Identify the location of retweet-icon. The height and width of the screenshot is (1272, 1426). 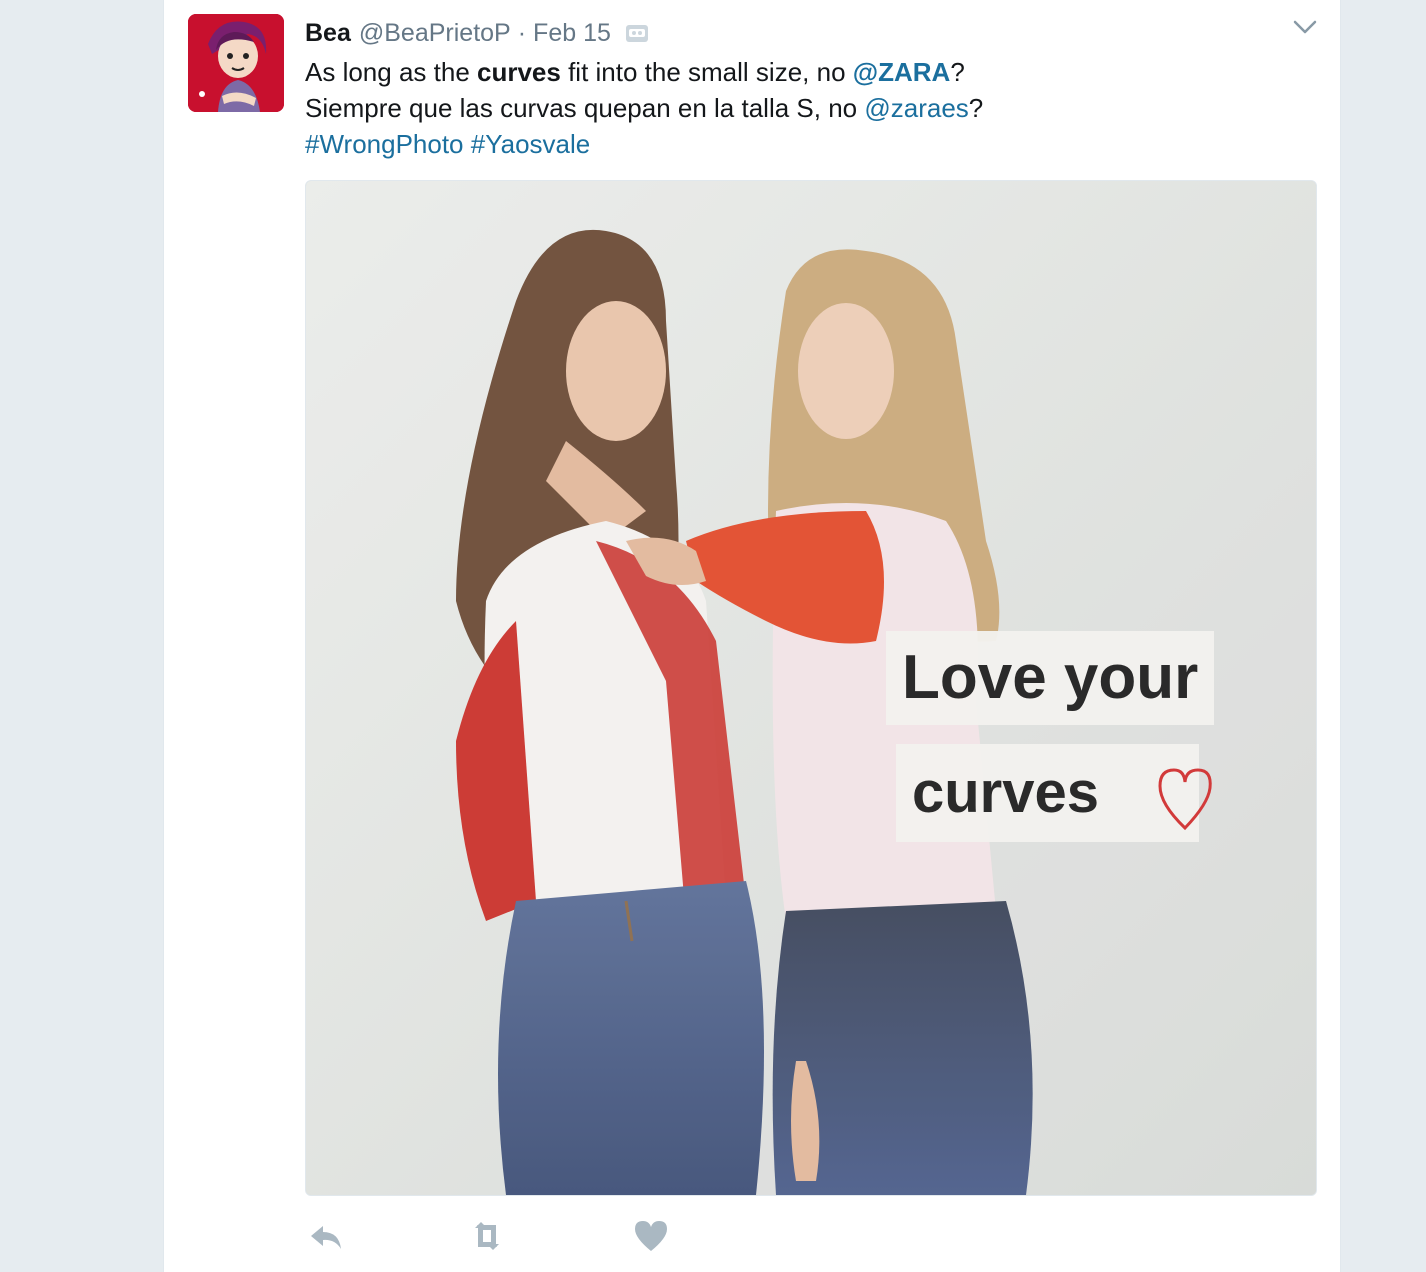
(487, 1236).